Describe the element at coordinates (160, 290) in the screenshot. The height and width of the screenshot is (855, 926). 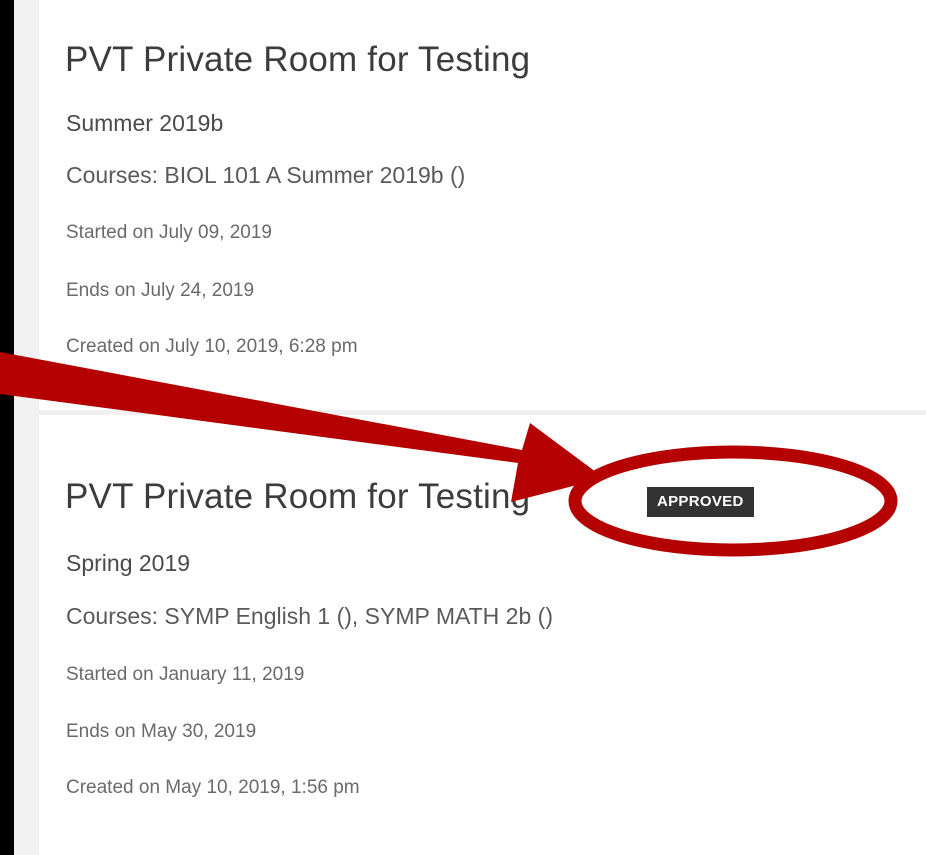
I see `room-end-date: Ends on July 24, 2019` at that location.